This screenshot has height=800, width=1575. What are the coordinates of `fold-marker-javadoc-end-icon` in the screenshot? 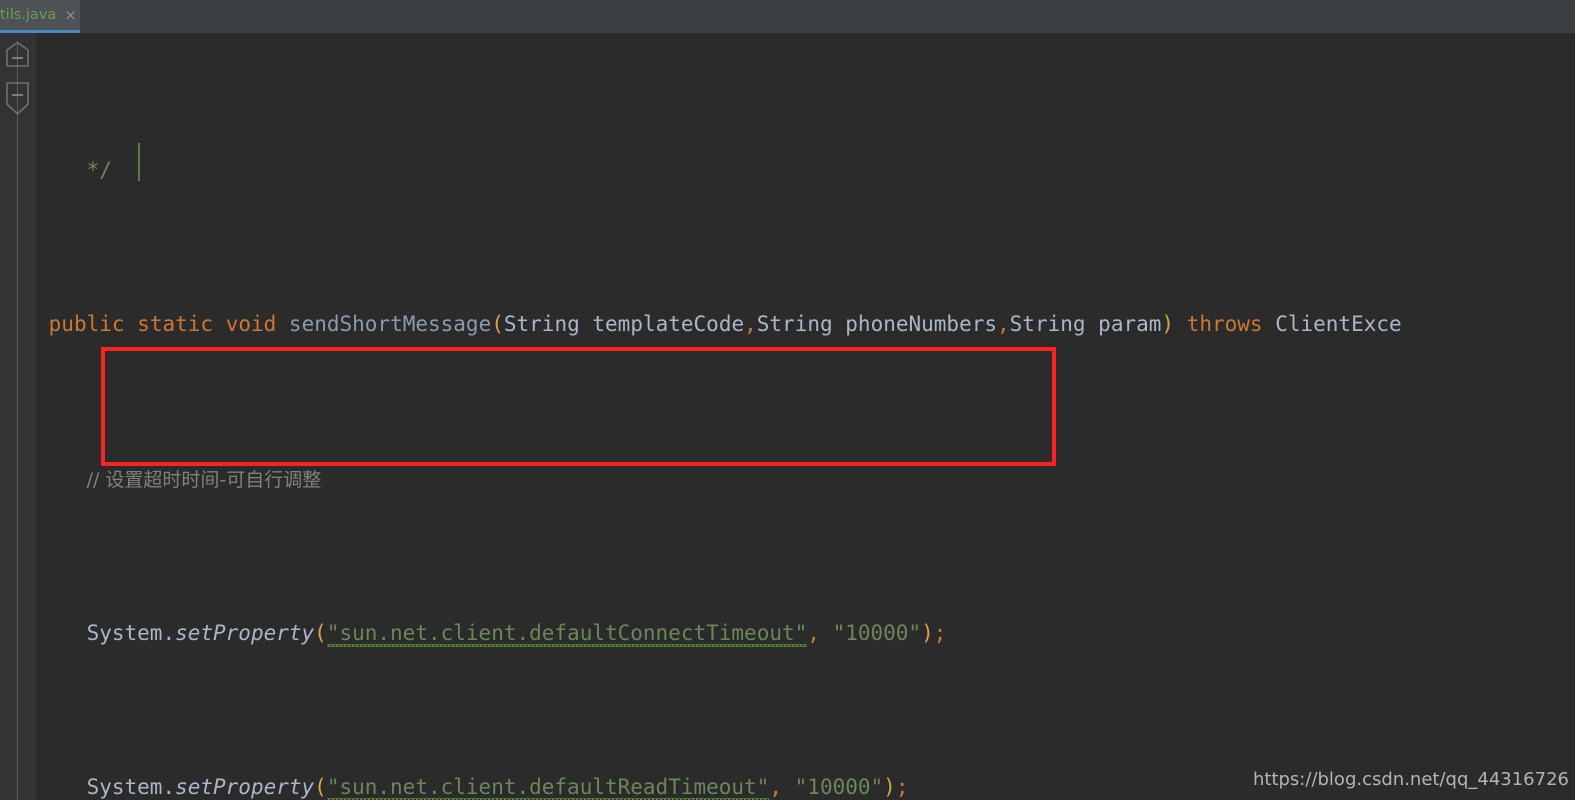 It's located at (17, 58).